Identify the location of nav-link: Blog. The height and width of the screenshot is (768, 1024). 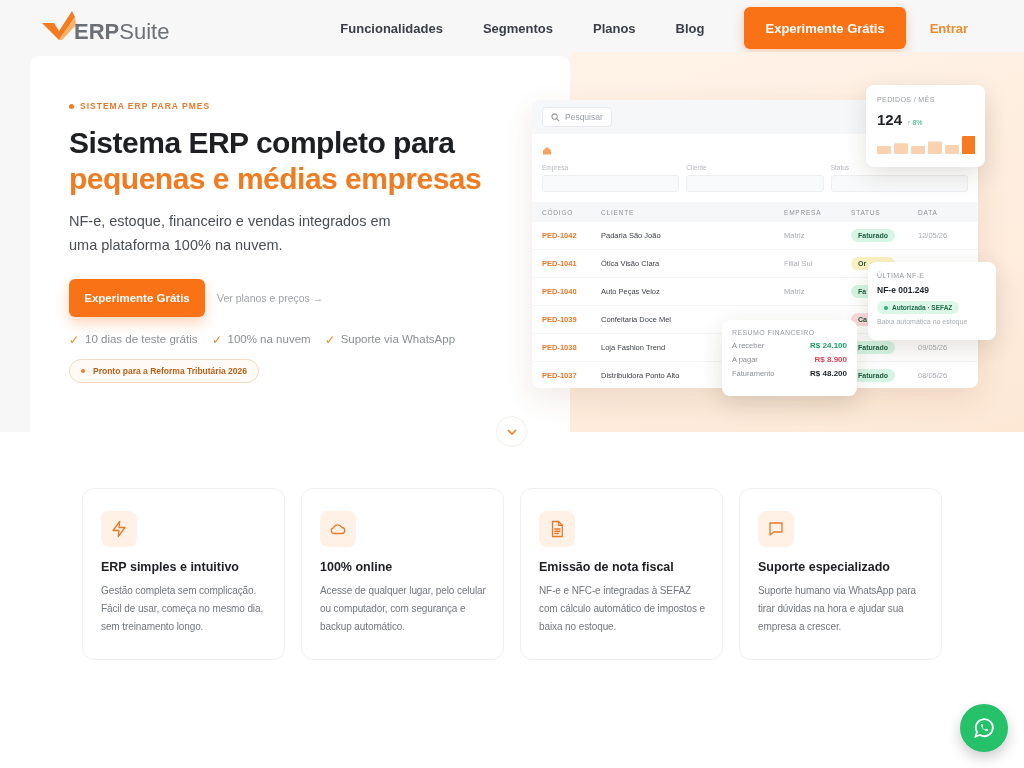
(690, 28).